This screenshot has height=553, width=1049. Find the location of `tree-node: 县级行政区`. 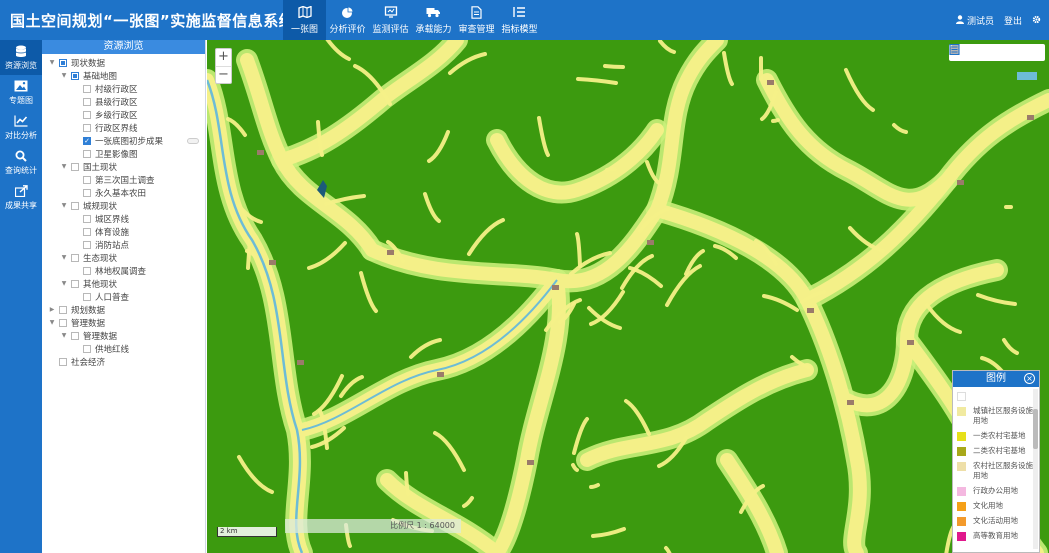

tree-node: 县级行政区 is located at coordinates (123, 101).